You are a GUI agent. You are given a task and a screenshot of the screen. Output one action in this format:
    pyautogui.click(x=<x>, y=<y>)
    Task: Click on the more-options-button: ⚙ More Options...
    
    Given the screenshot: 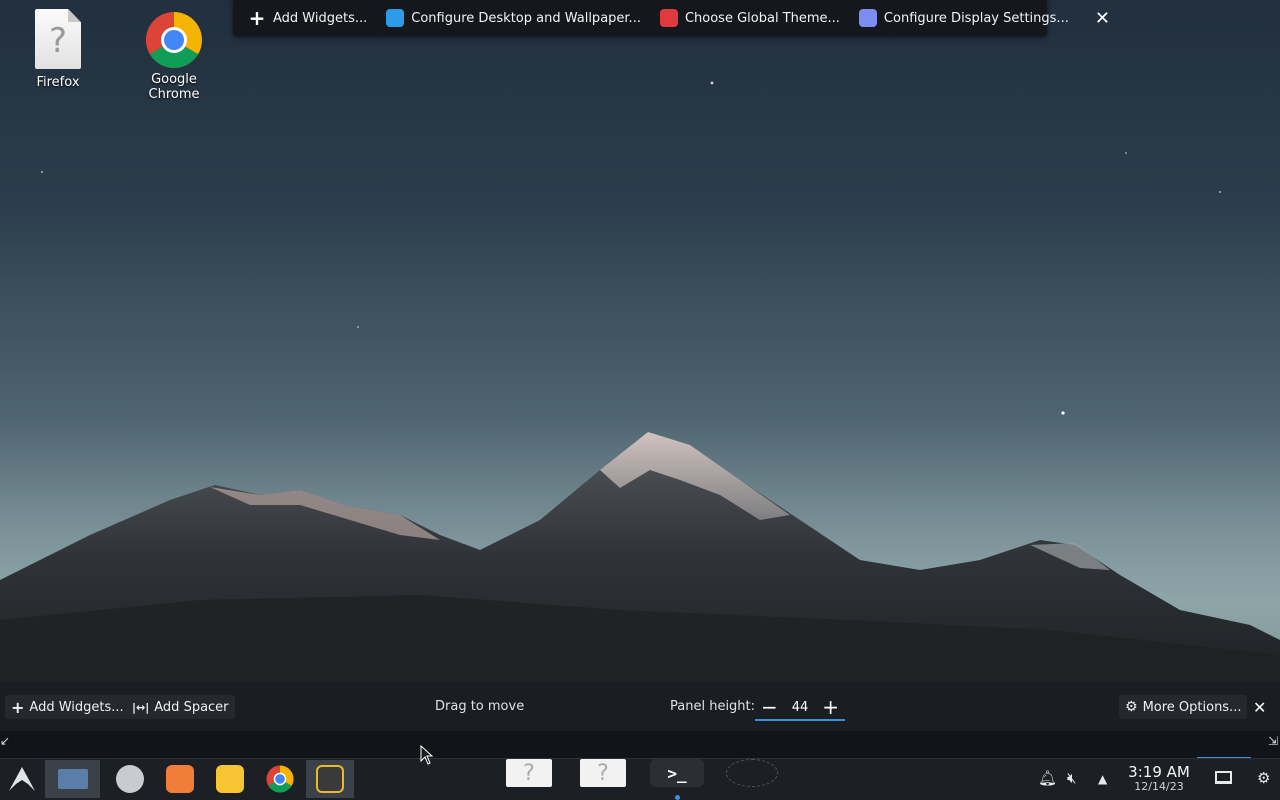 What is the action you would take?
    pyautogui.click(x=1183, y=707)
    